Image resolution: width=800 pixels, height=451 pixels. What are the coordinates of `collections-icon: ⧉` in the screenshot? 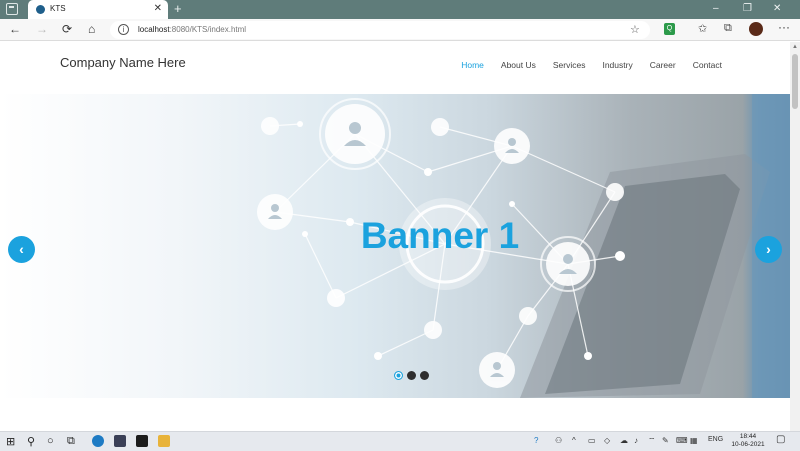 It's located at (728, 28).